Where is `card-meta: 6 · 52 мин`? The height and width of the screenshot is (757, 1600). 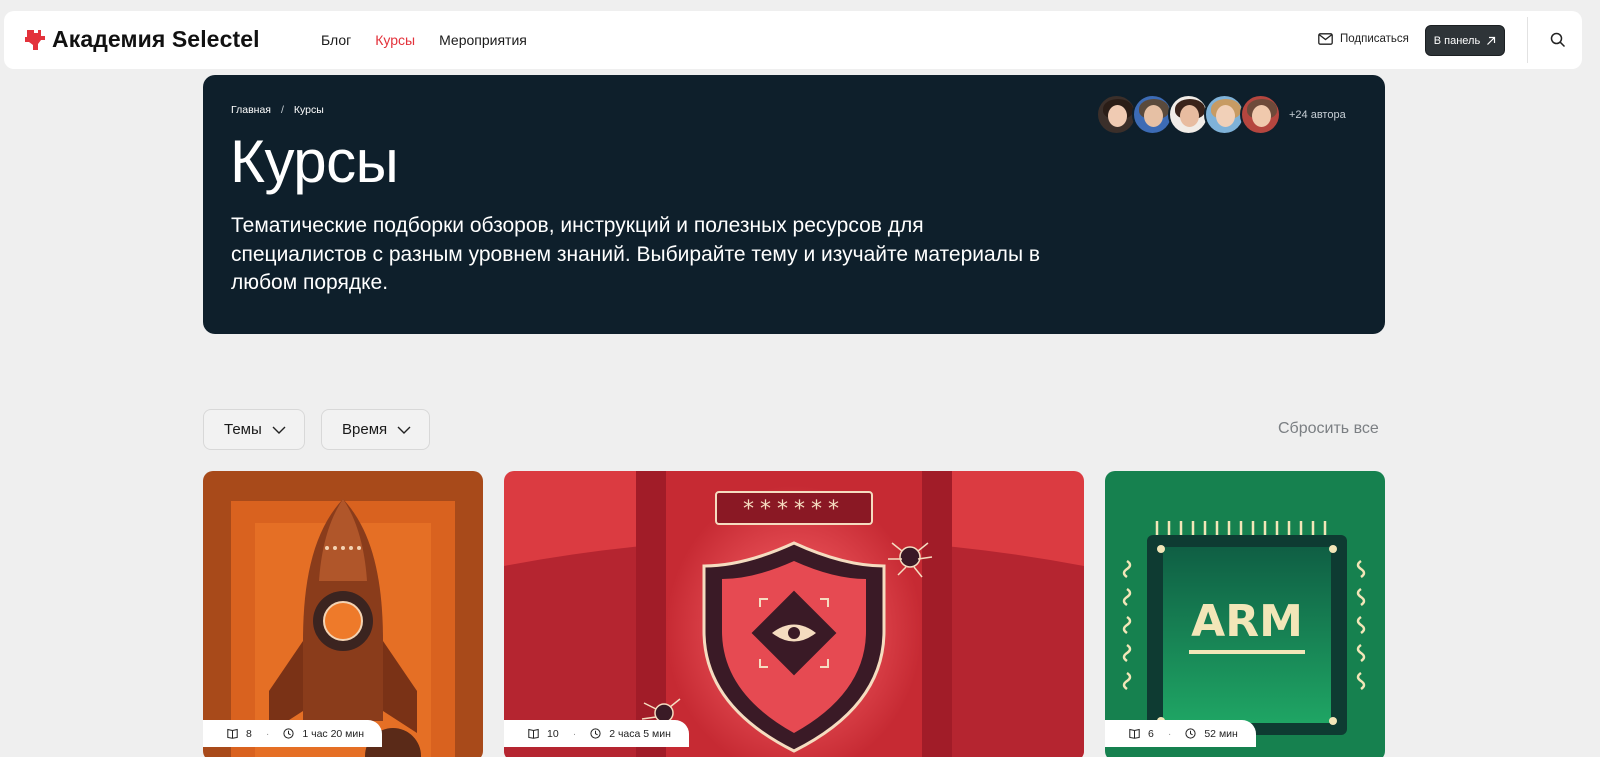 card-meta: 6 · 52 мин is located at coordinates (1180, 733).